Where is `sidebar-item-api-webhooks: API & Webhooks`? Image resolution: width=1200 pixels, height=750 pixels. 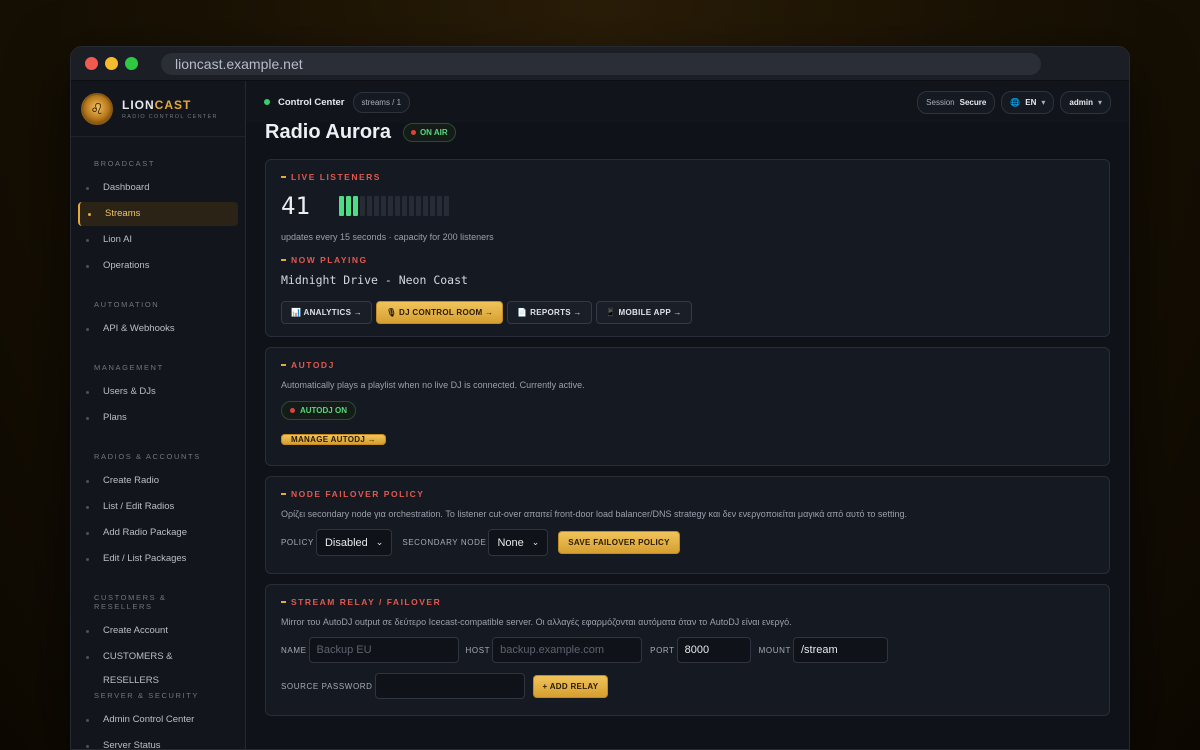
sidebar-item-api-webhooks: API & Webhooks is located at coordinates (158, 329).